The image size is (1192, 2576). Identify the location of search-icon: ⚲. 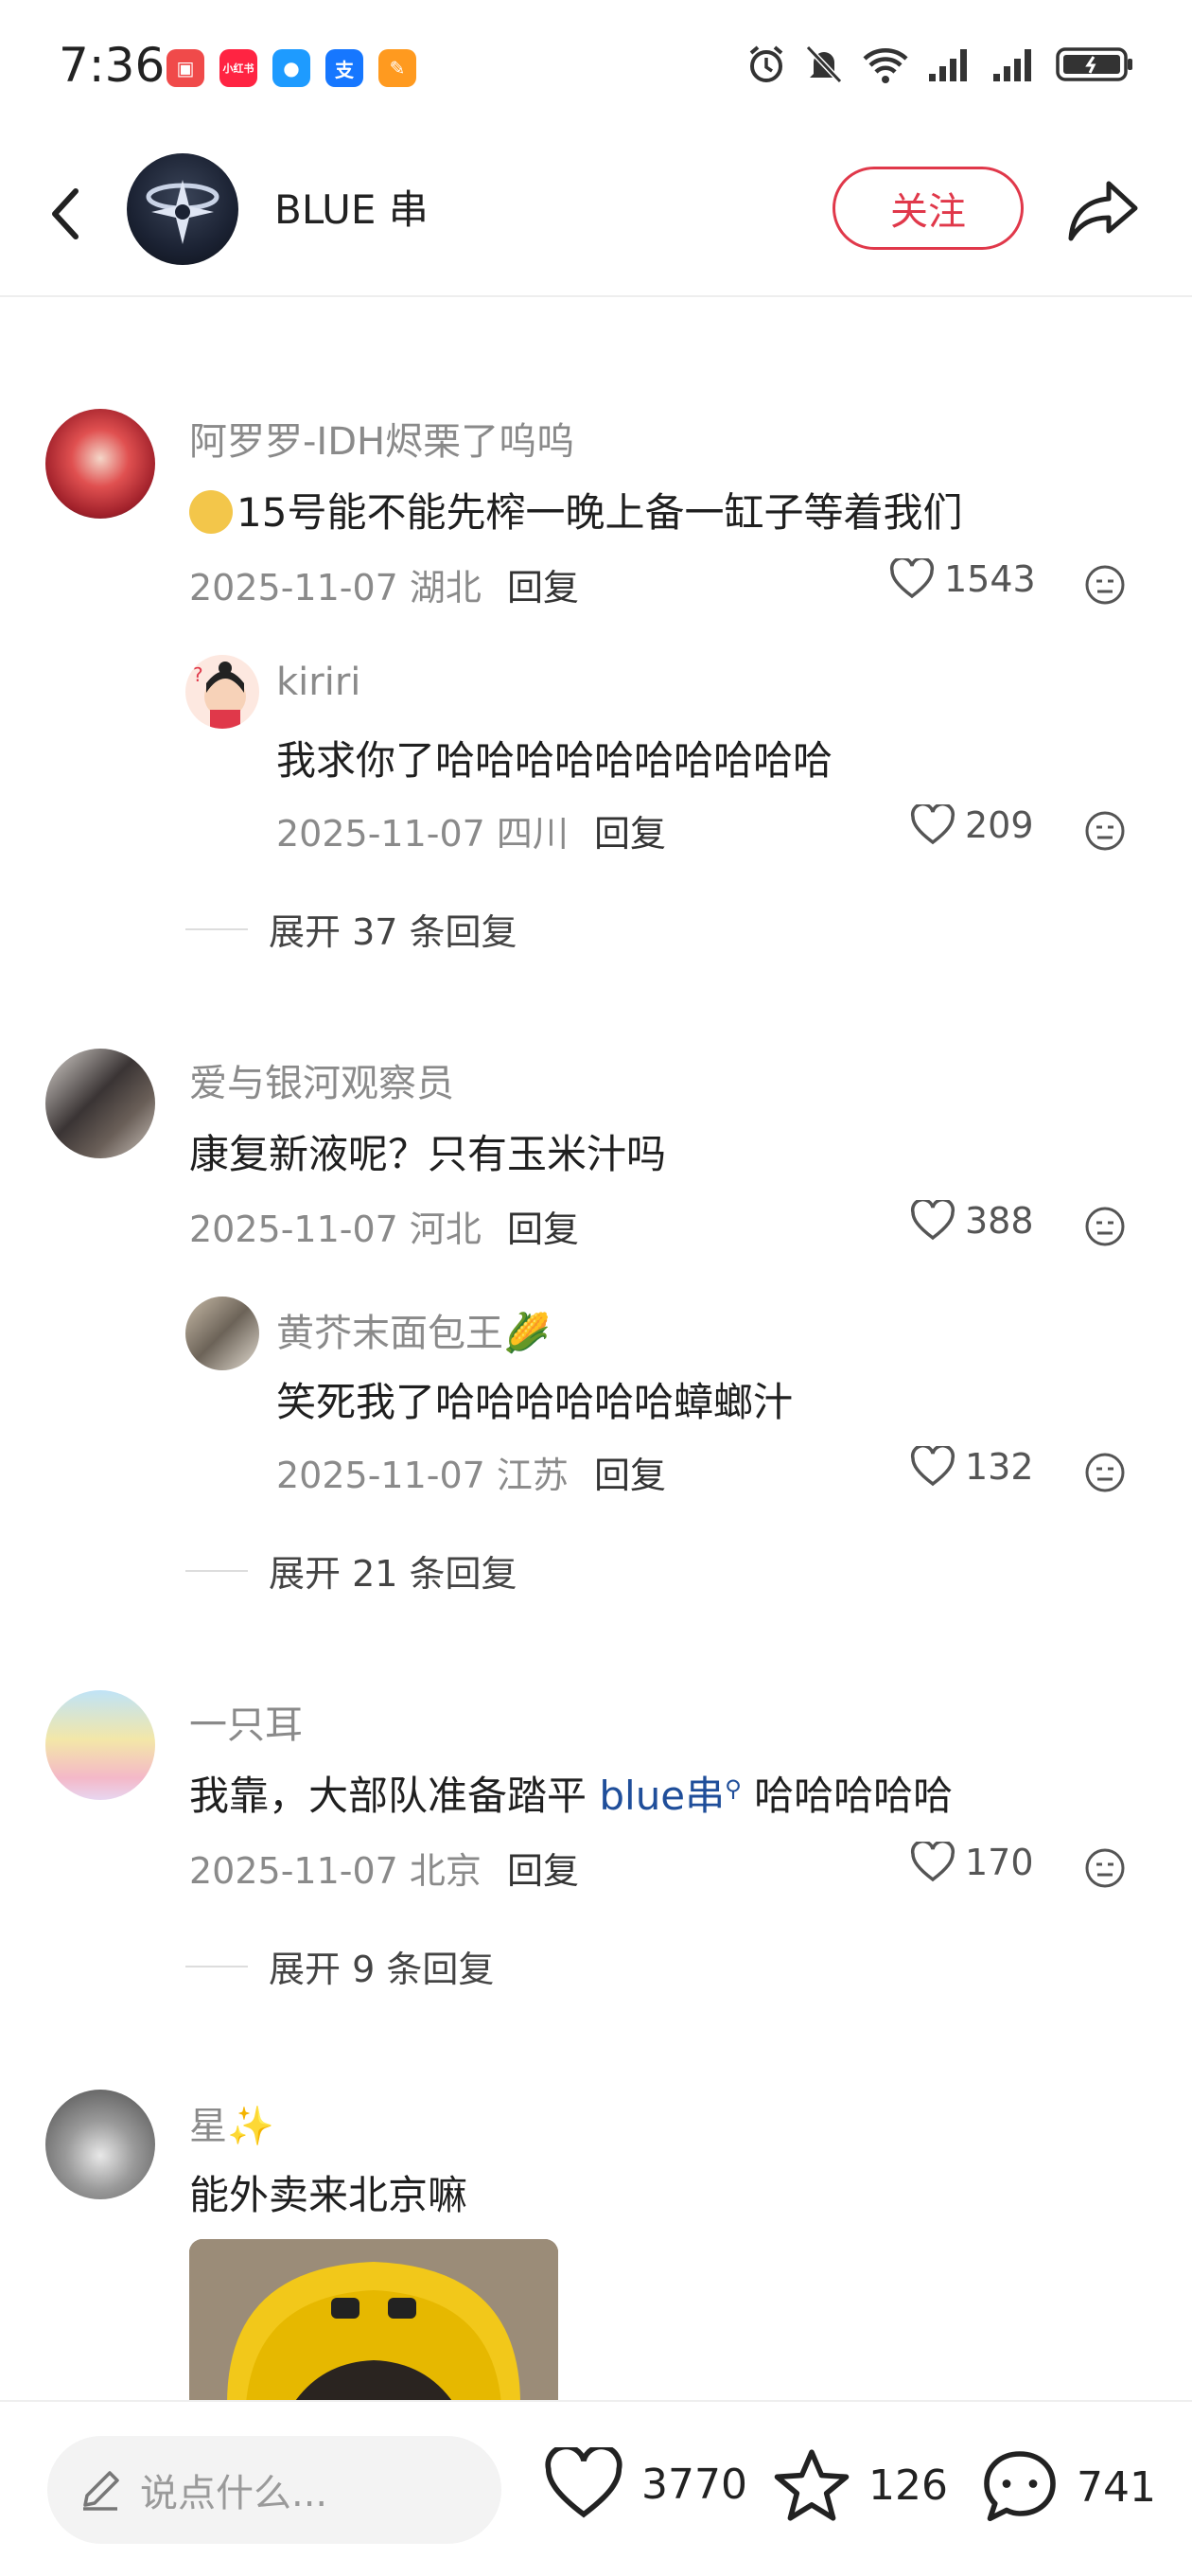
(733, 1788).